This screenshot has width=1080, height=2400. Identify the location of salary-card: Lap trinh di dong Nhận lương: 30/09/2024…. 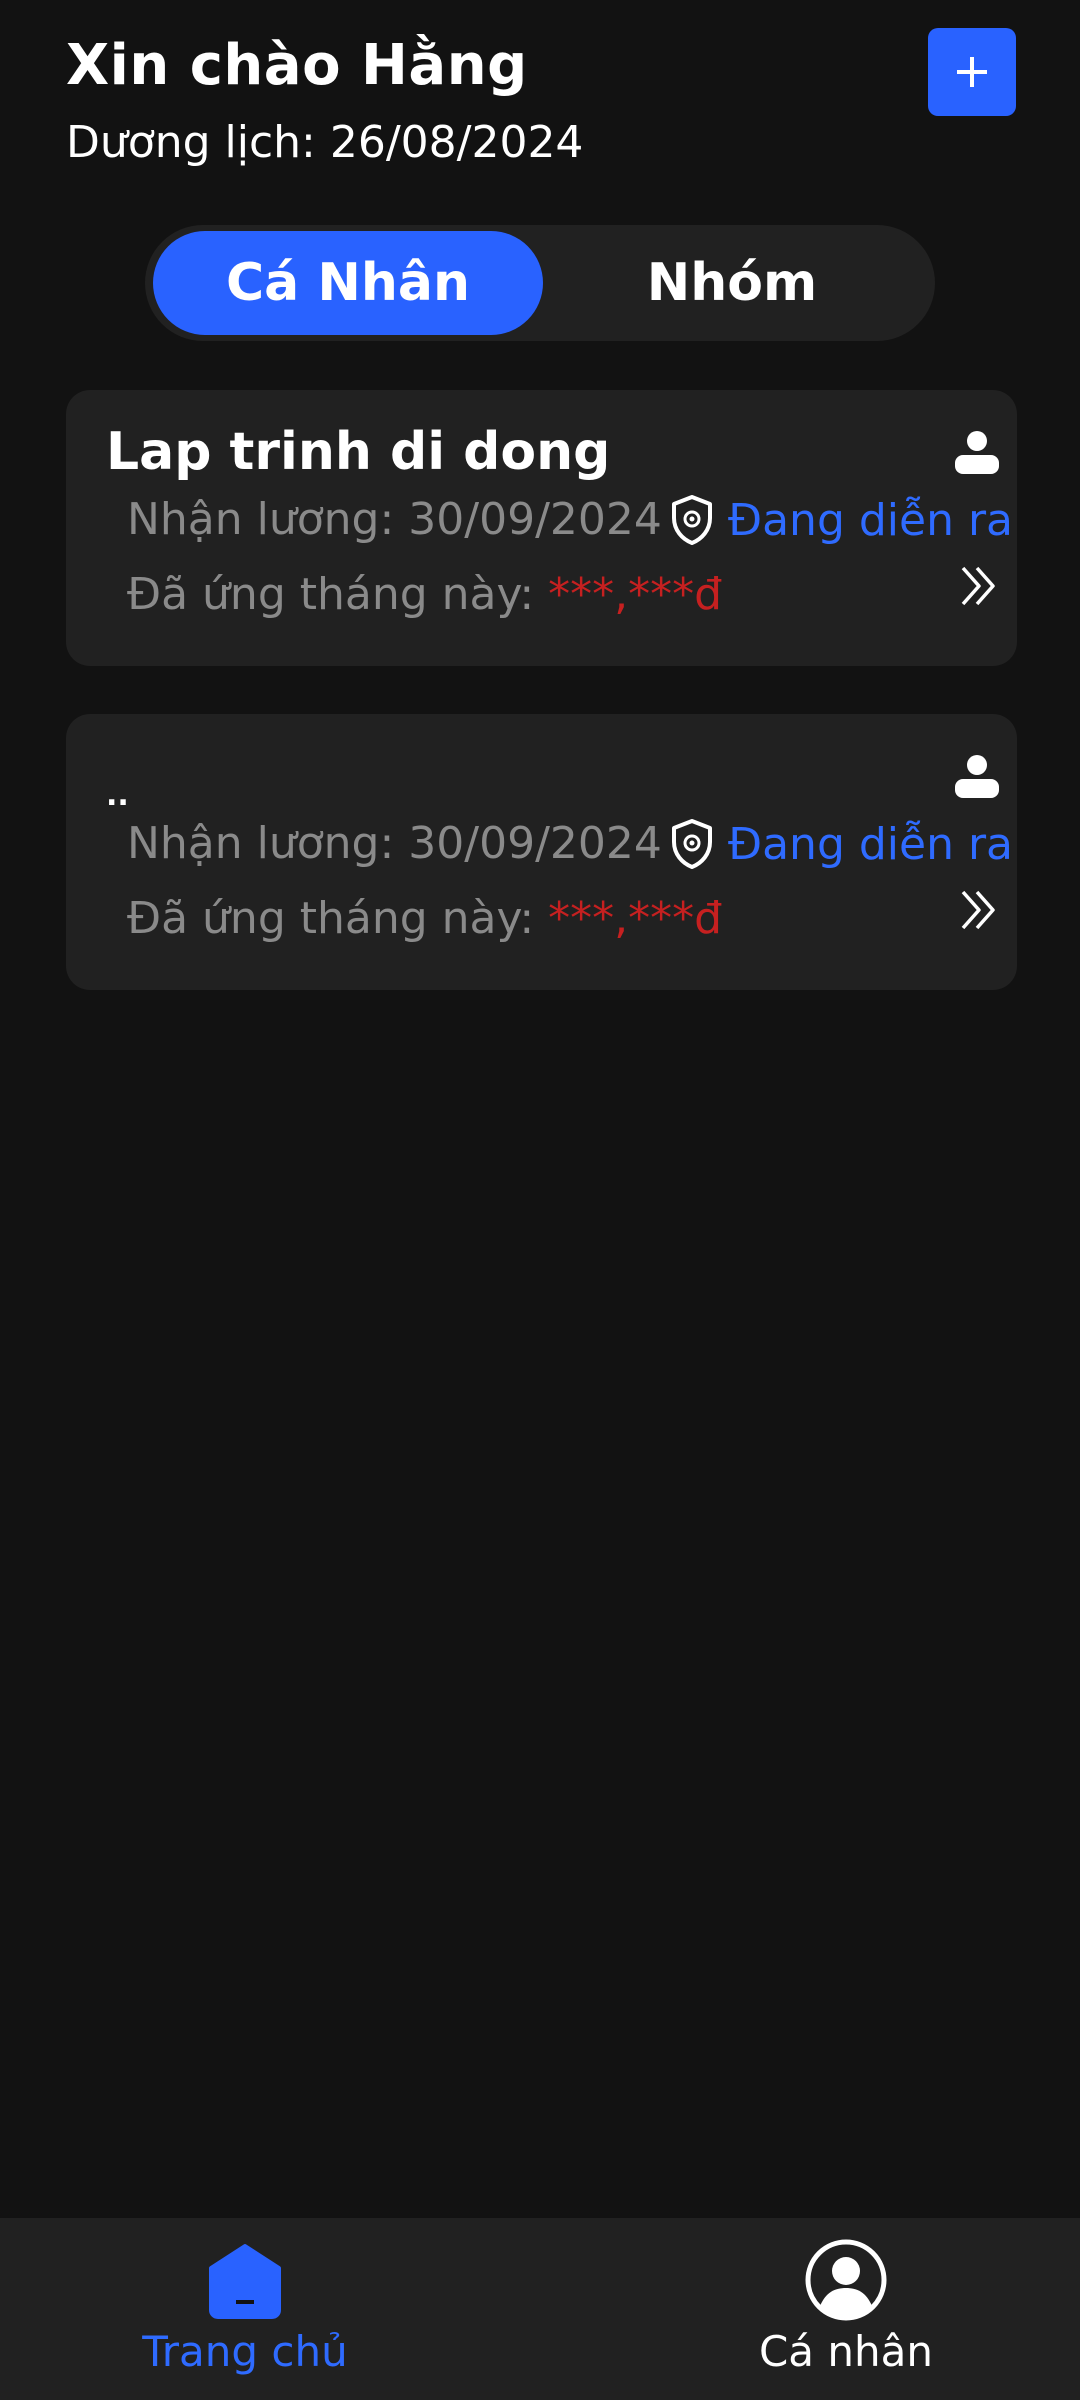
(541, 528).